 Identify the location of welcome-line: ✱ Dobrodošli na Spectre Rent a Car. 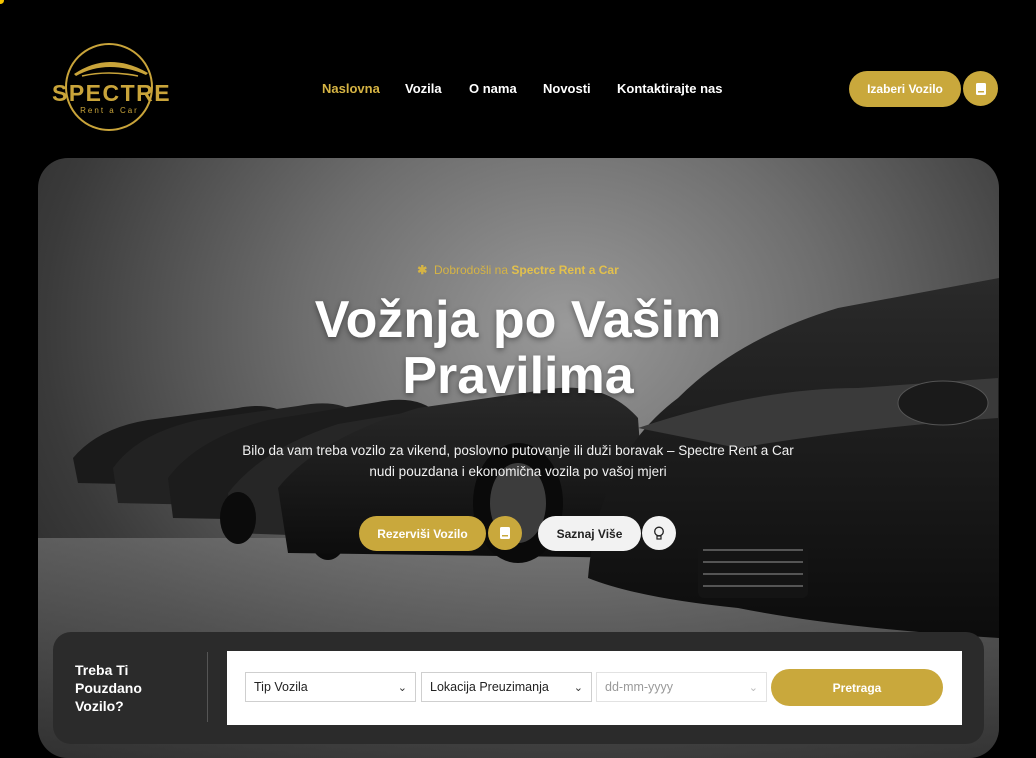
(518, 270).